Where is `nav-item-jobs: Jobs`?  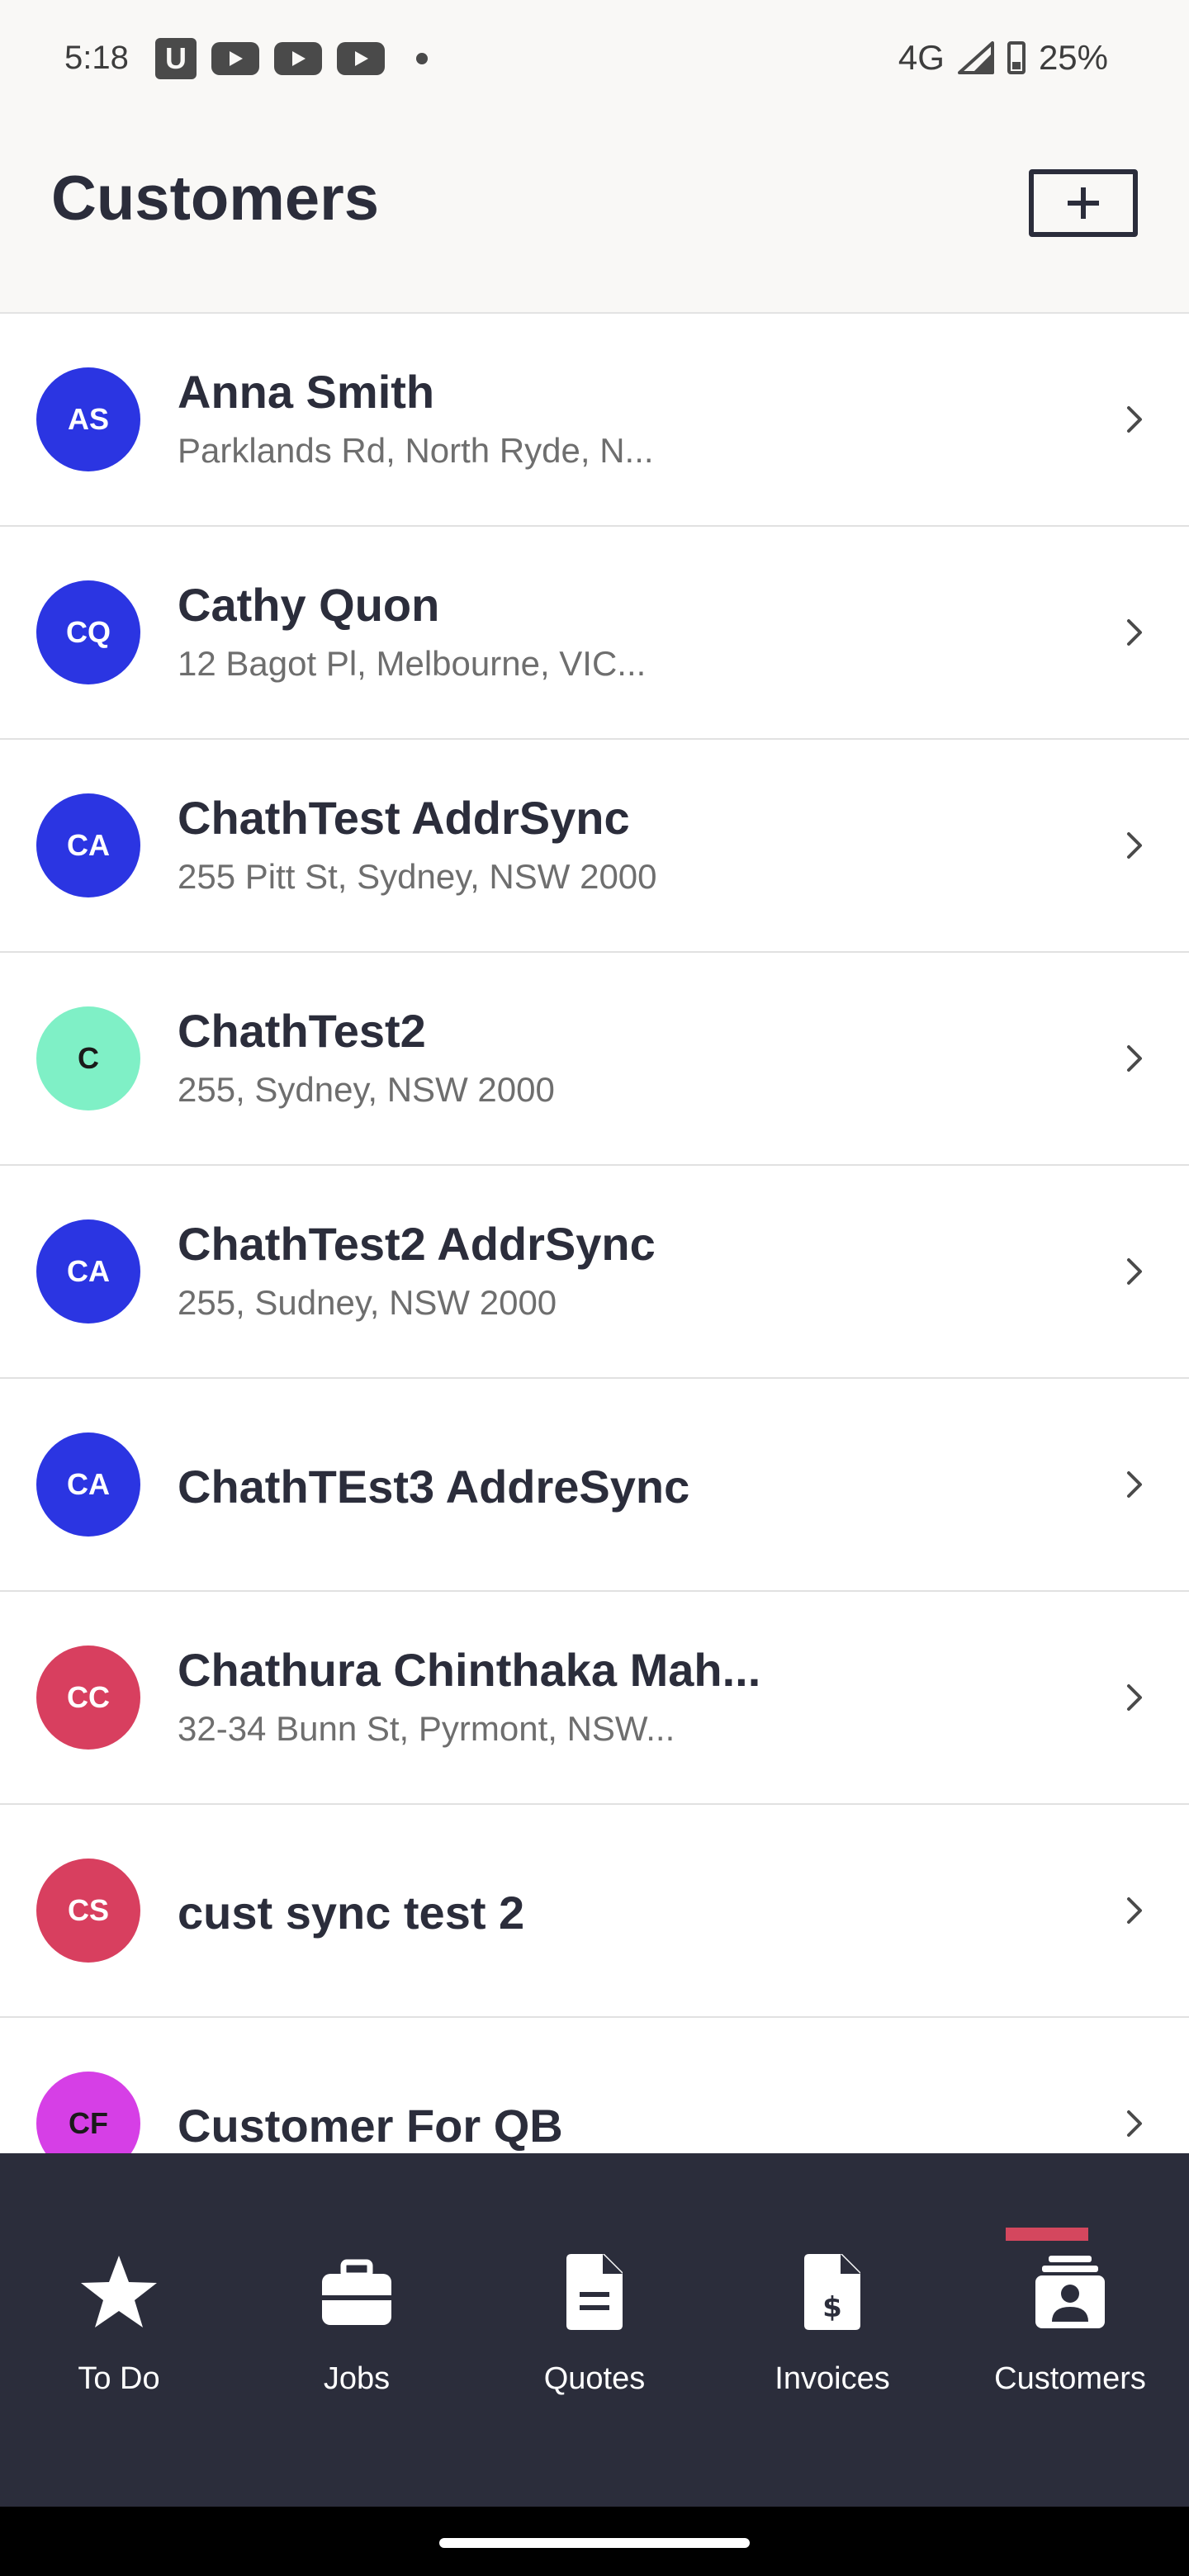 nav-item-jobs: Jobs is located at coordinates (357, 2330).